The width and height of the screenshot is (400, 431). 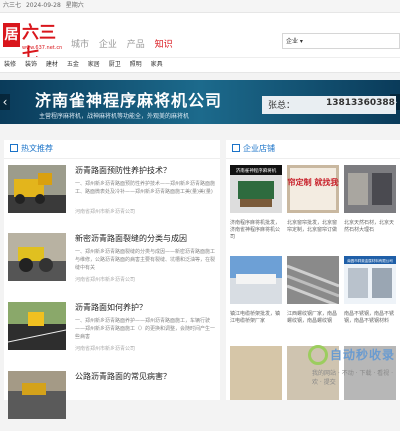 What do you see at coordinates (282, 106) in the screenshot?
I see `banner-contact-name: 张总：` at bounding box center [282, 106].